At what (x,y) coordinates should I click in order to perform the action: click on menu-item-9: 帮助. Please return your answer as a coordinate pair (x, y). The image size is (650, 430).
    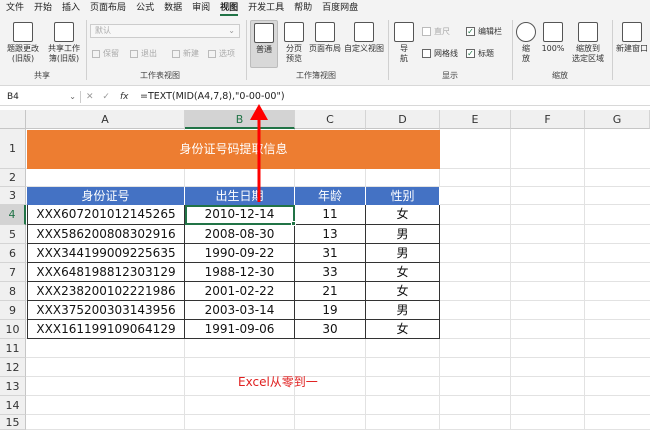
    Looking at the image, I should click on (303, 8).